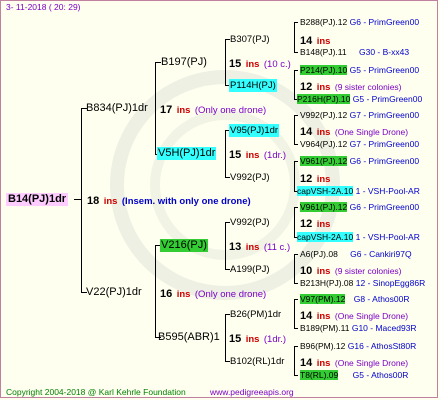  I want to click on gen4-row-13: V97(PM).12 G8 - Athos00R, so click(355, 299).